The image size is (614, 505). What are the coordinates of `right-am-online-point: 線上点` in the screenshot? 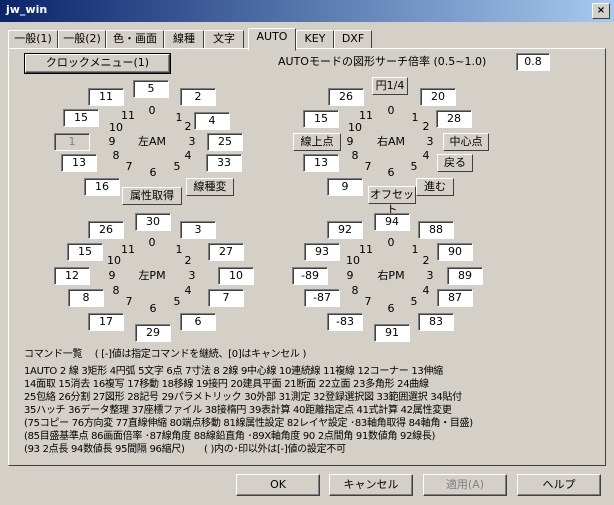 It's located at (317, 142).